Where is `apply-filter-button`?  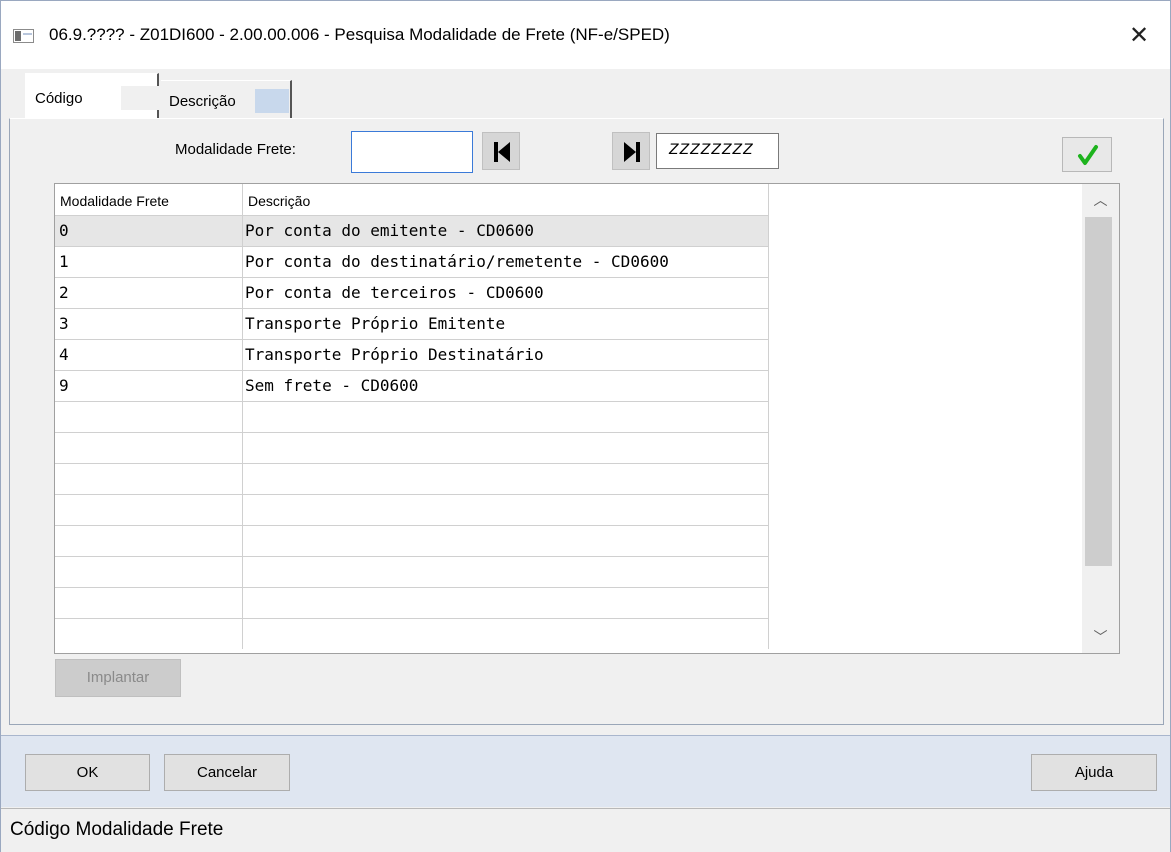
apply-filter-button is located at coordinates (1087, 154).